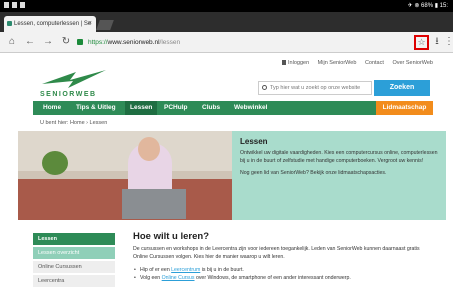 The height and width of the screenshot is (289, 453). I want to click on url-host: www.seniorweb.nl, so click(133, 42).